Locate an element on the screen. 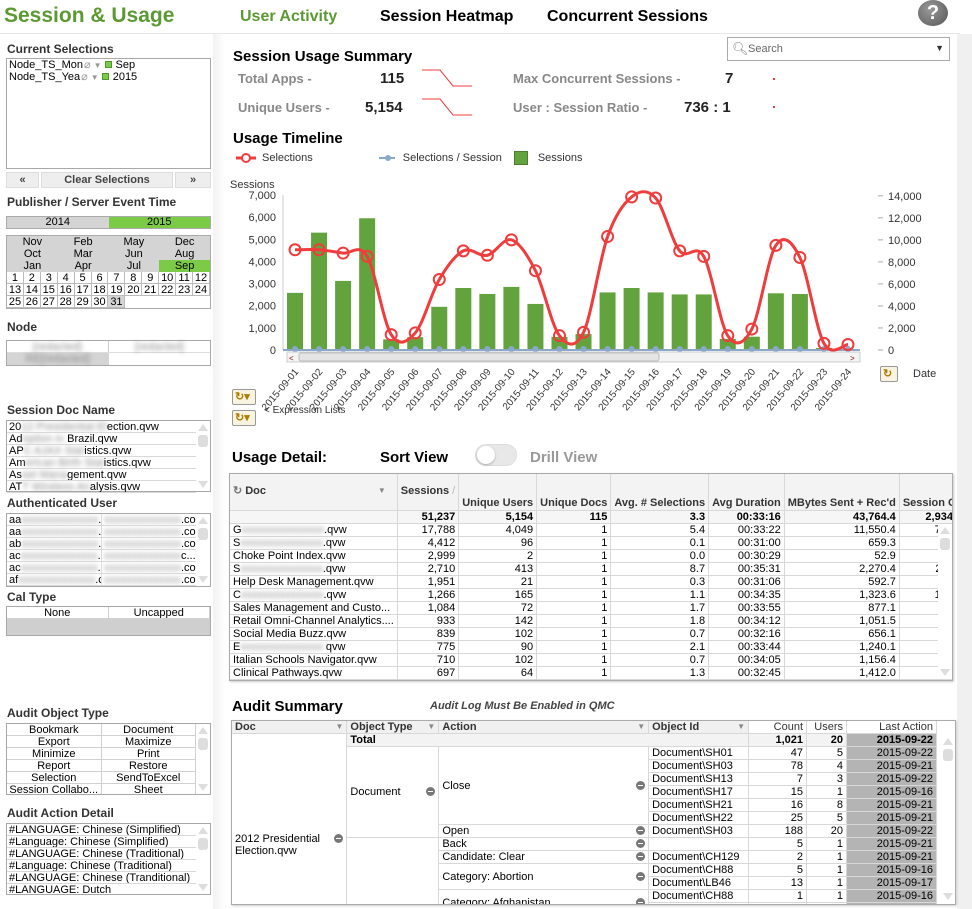 The width and height of the screenshot is (972, 909). audit-object-type-item: SendToExcel is located at coordinates (148, 778).